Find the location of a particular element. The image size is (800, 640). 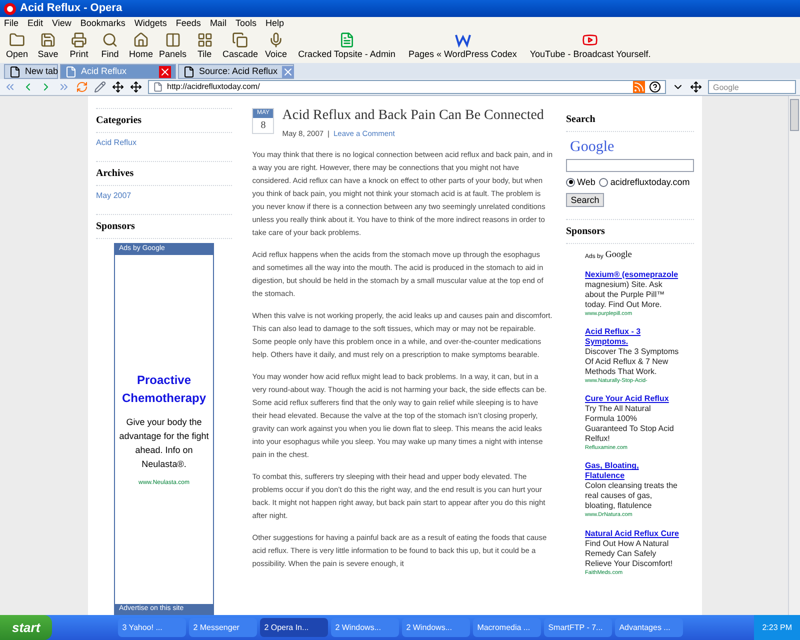

ad-title: Natural Acid Reflux Cure is located at coordinates (632, 533).